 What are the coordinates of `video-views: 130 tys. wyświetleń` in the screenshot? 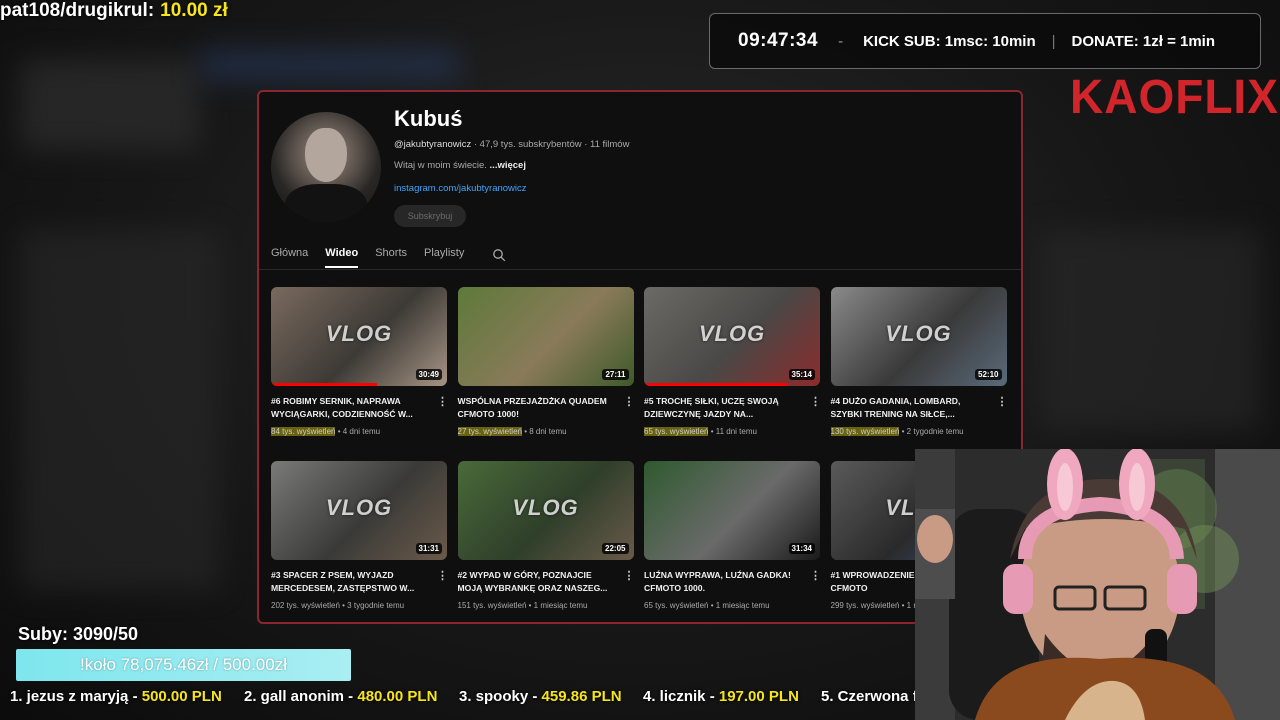 It's located at (865, 431).